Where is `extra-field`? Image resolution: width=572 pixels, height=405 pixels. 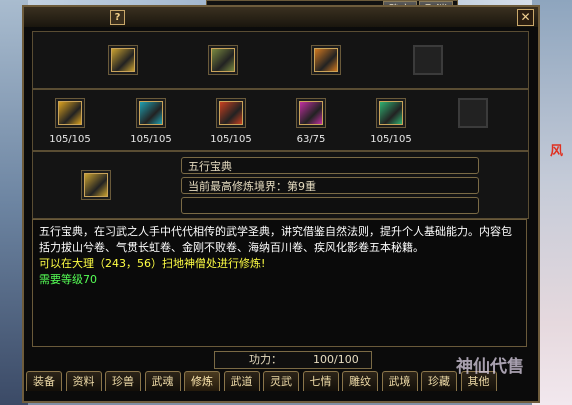 extra-field is located at coordinates (330, 205).